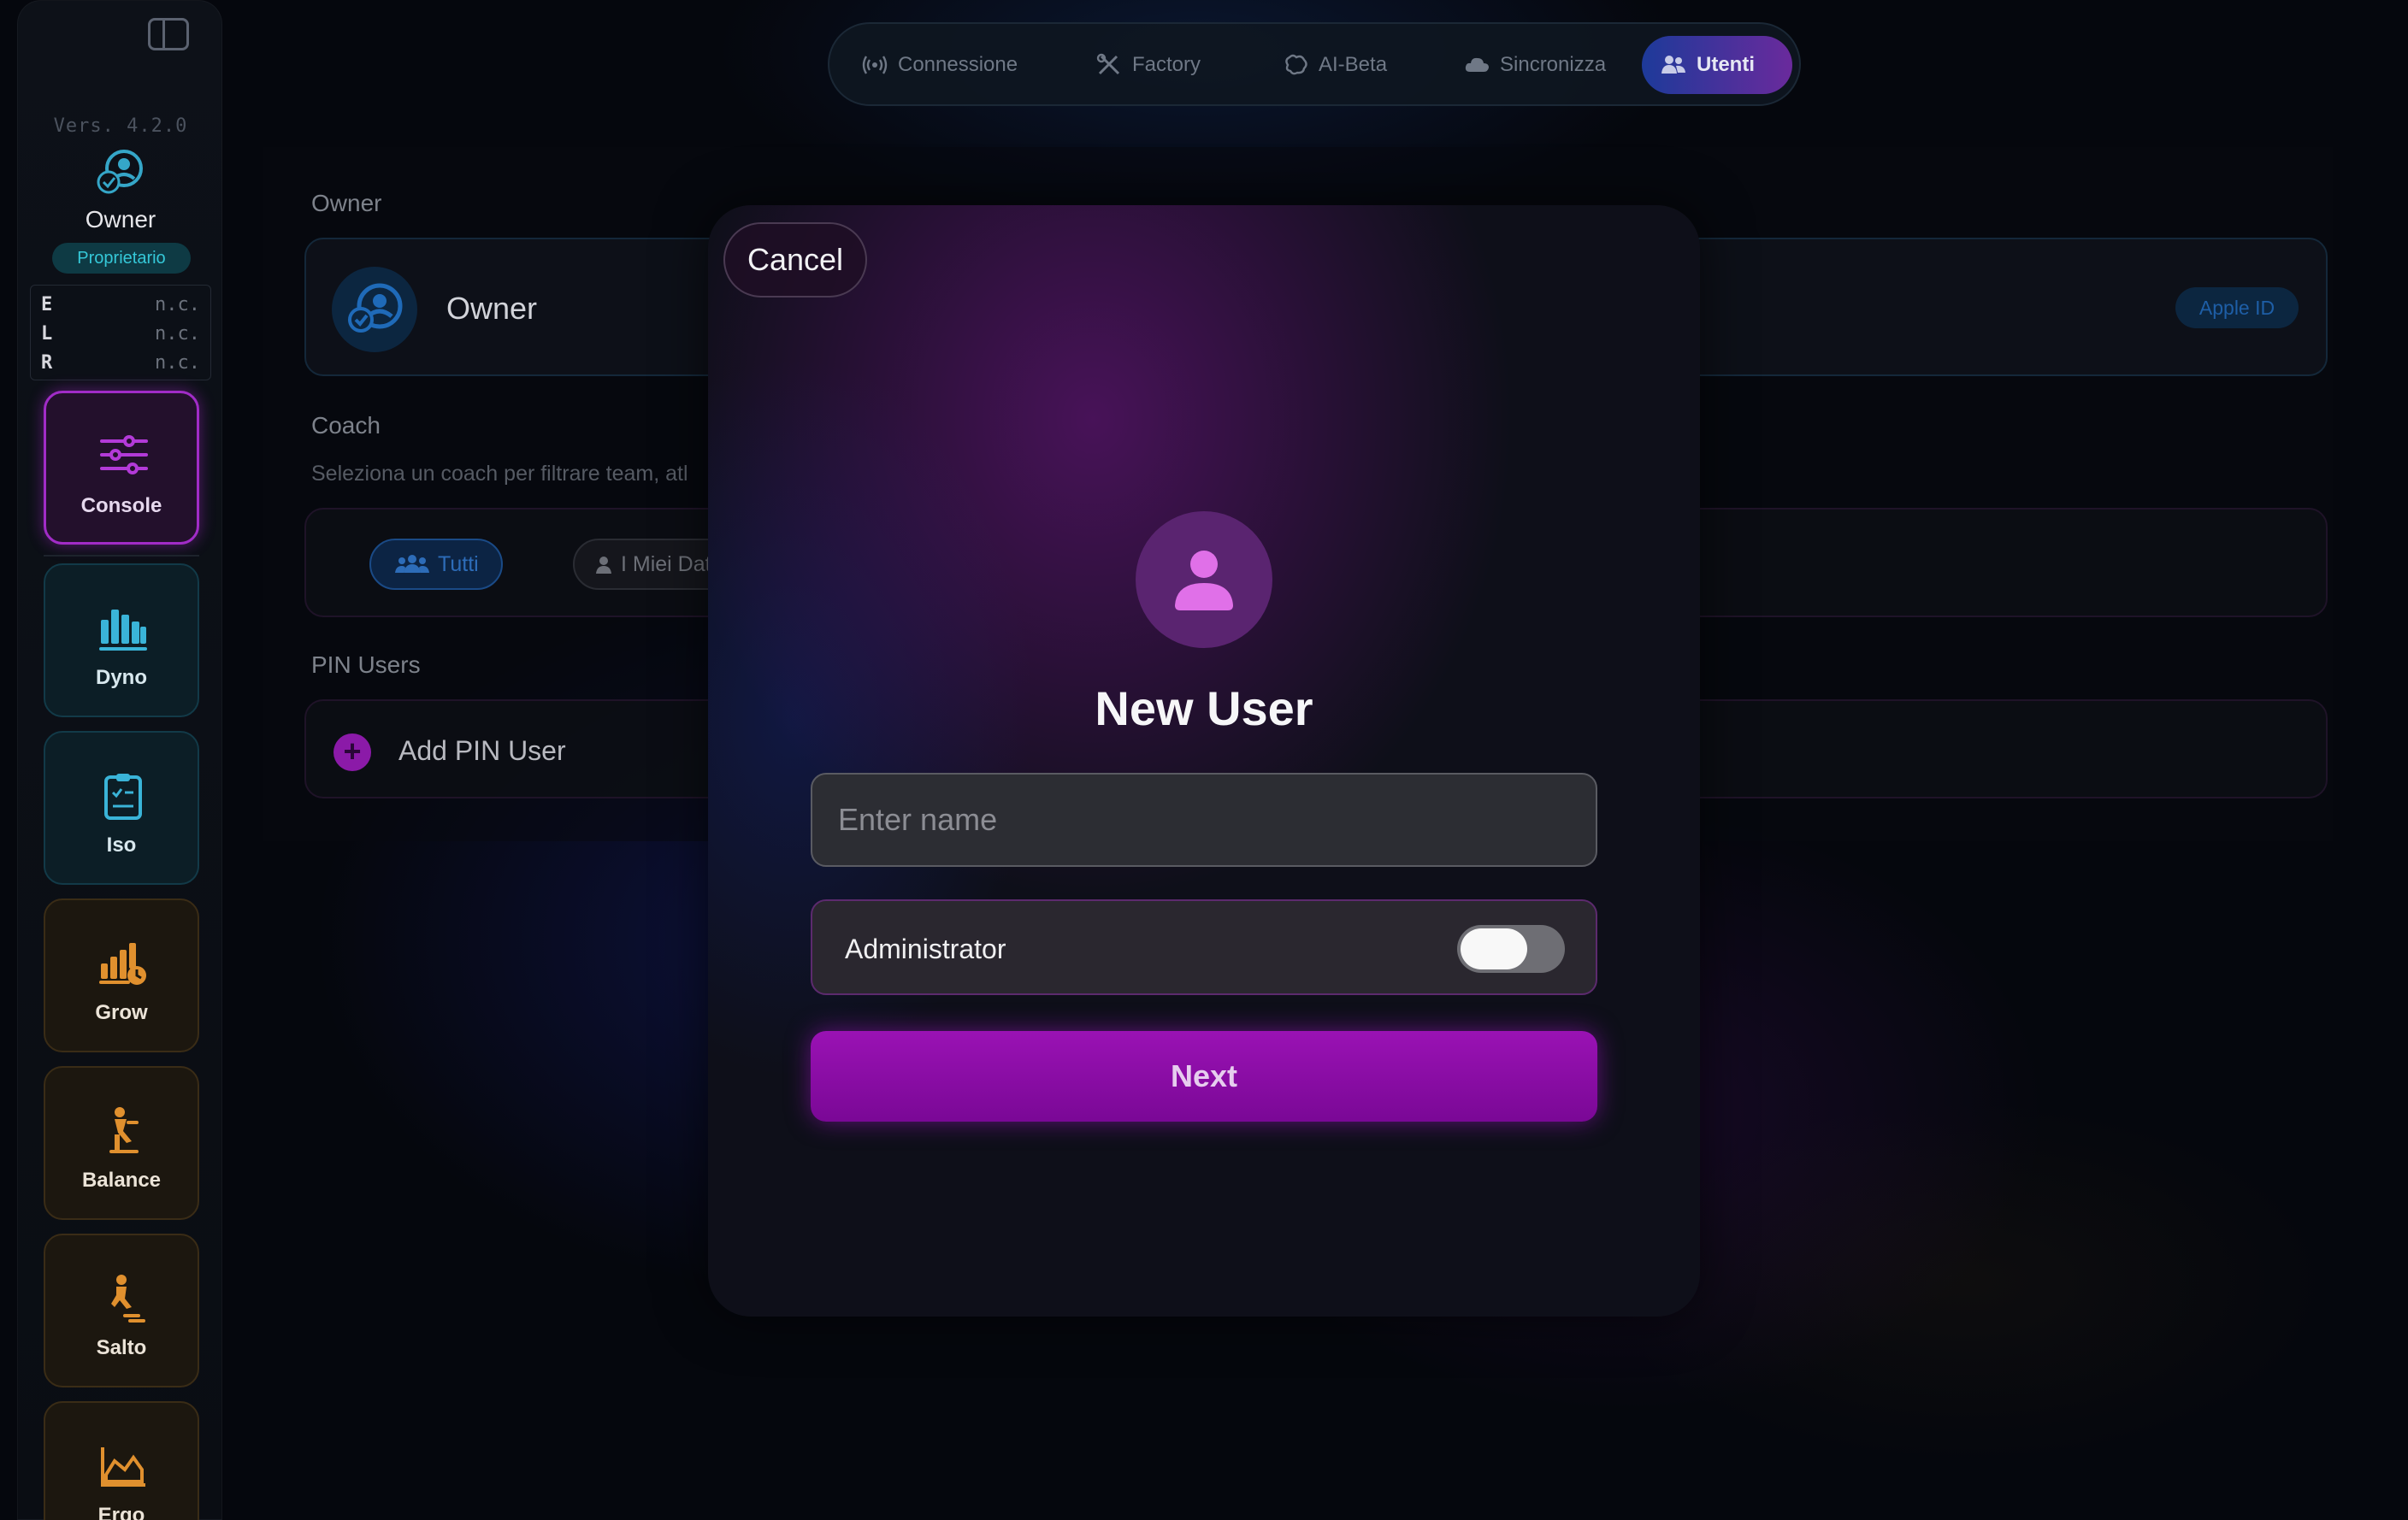 This screenshot has height=1520, width=2408. I want to click on new-user-avatar, so click(1204, 580).